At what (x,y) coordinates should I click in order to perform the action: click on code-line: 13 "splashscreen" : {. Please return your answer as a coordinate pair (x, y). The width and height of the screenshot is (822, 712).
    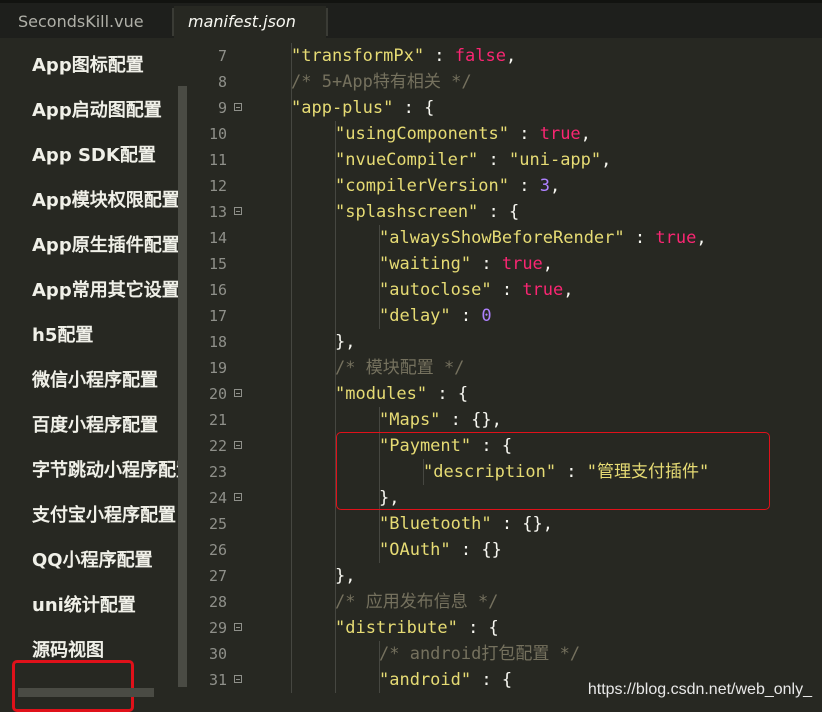
    Looking at the image, I should click on (504, 212).